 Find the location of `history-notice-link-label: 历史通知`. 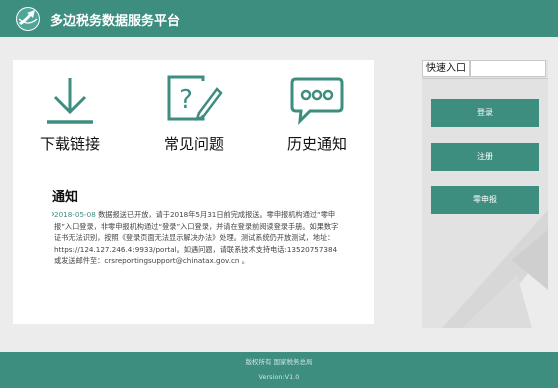

history-notice-link-label: 历史通知 is located at coordinates (316, 144).